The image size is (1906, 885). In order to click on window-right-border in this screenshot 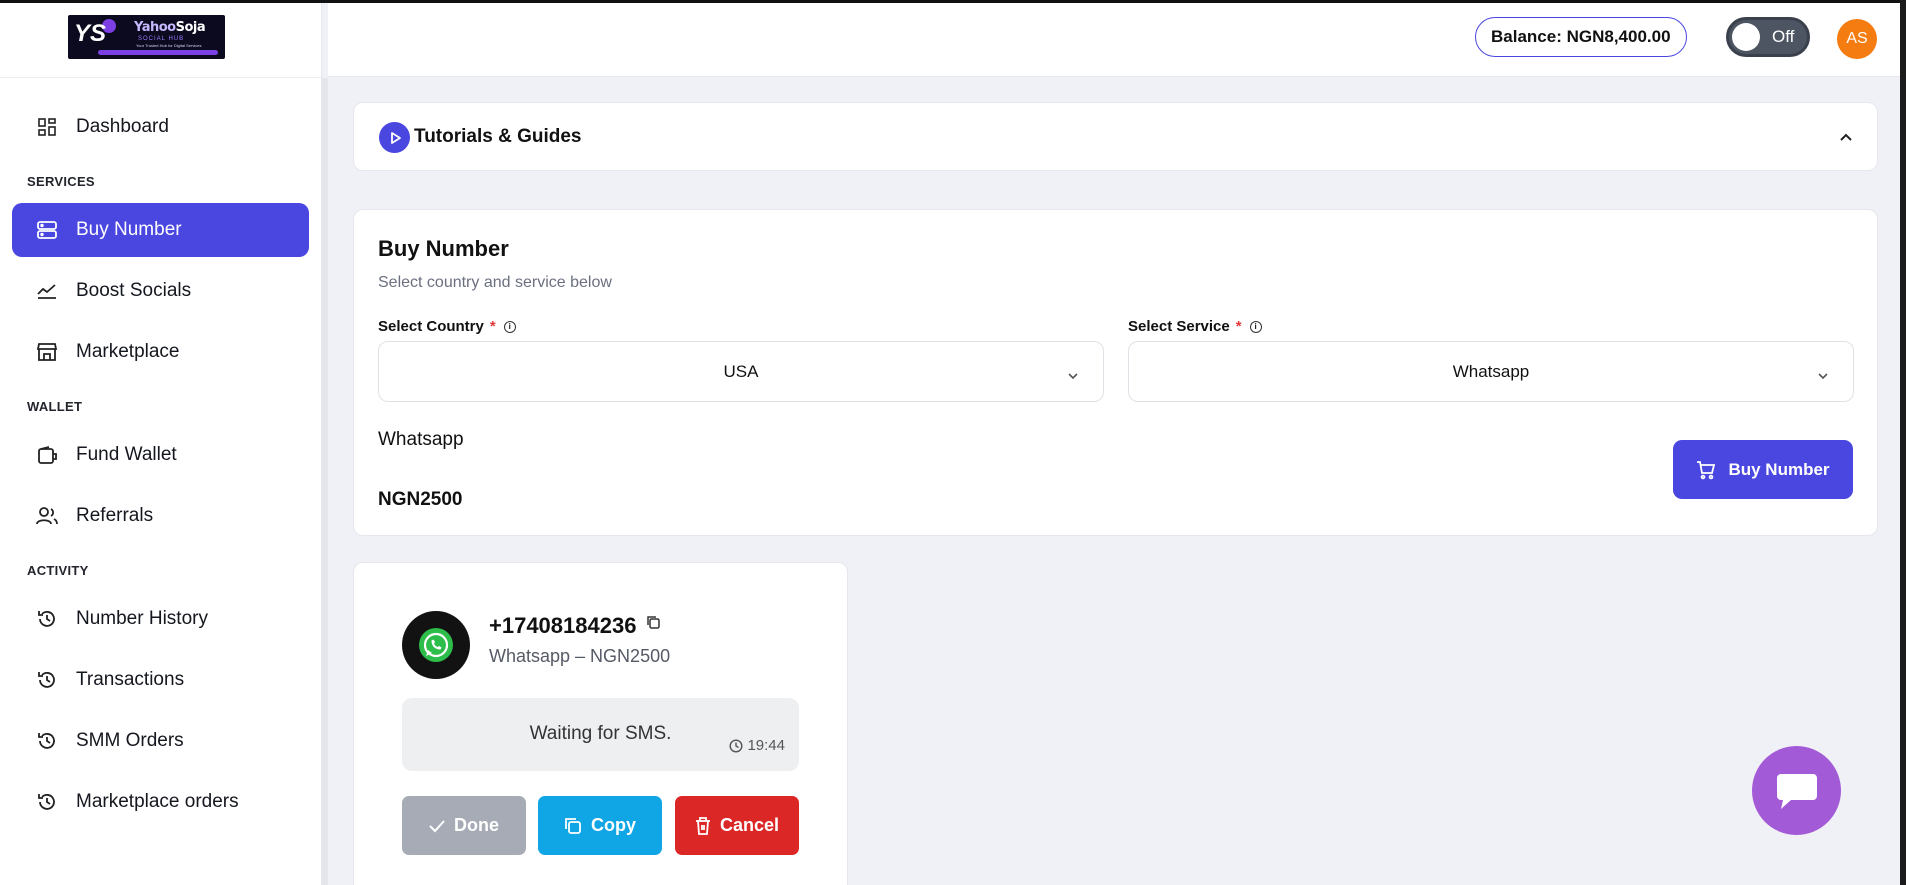, I will do `click(1903, 442)`.